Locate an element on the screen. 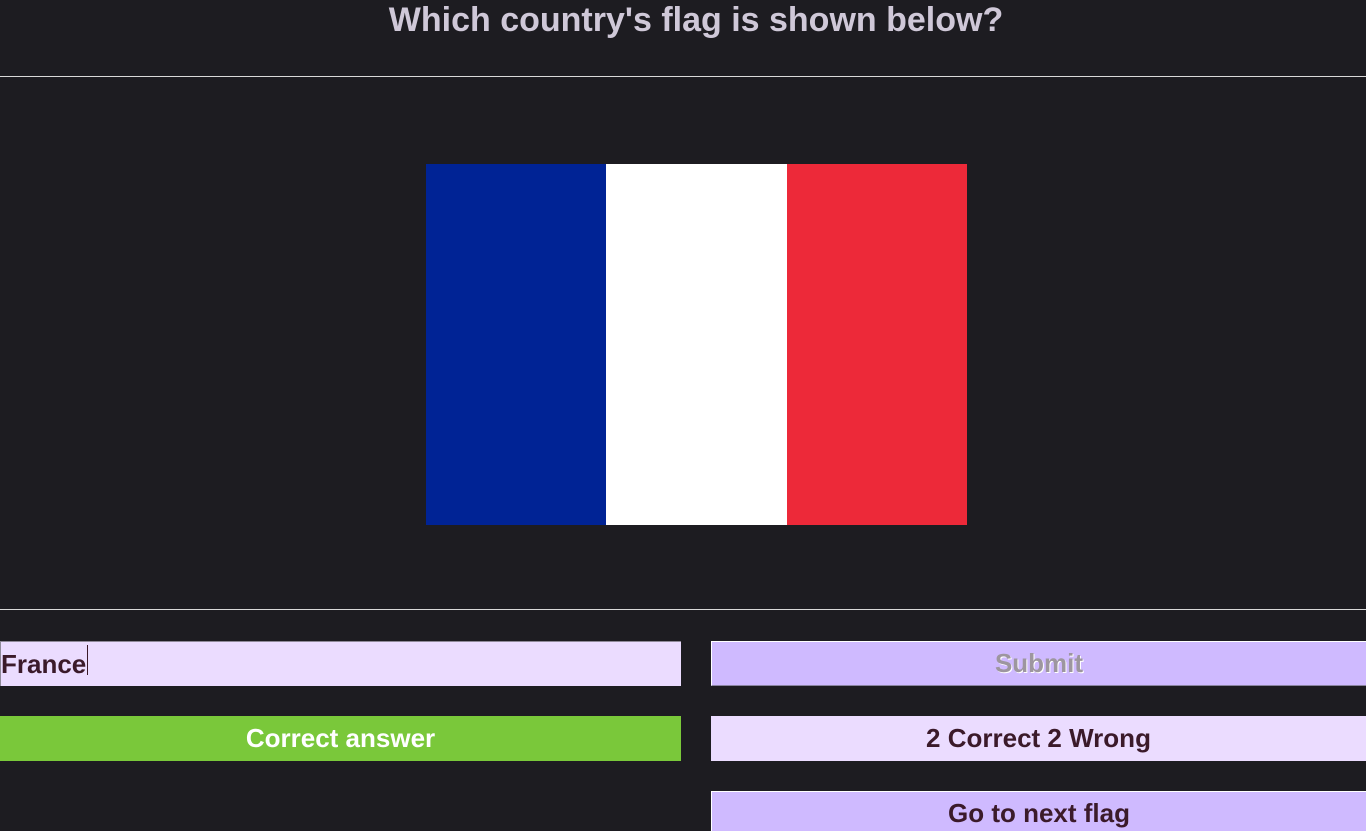  flag-stripe-left is located at coordinates (516, 344).